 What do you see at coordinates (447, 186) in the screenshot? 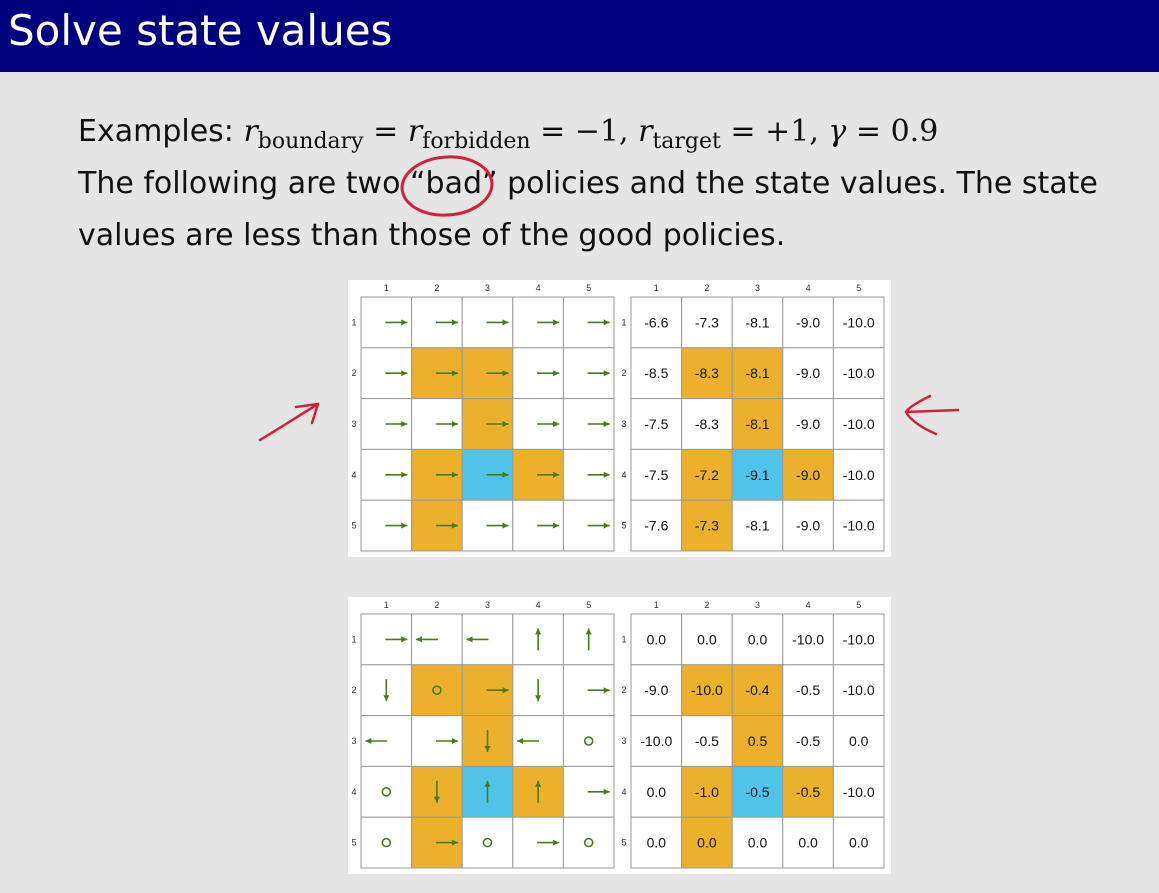
I see `bad-circle-annotation` at bounding box center [447, 186].